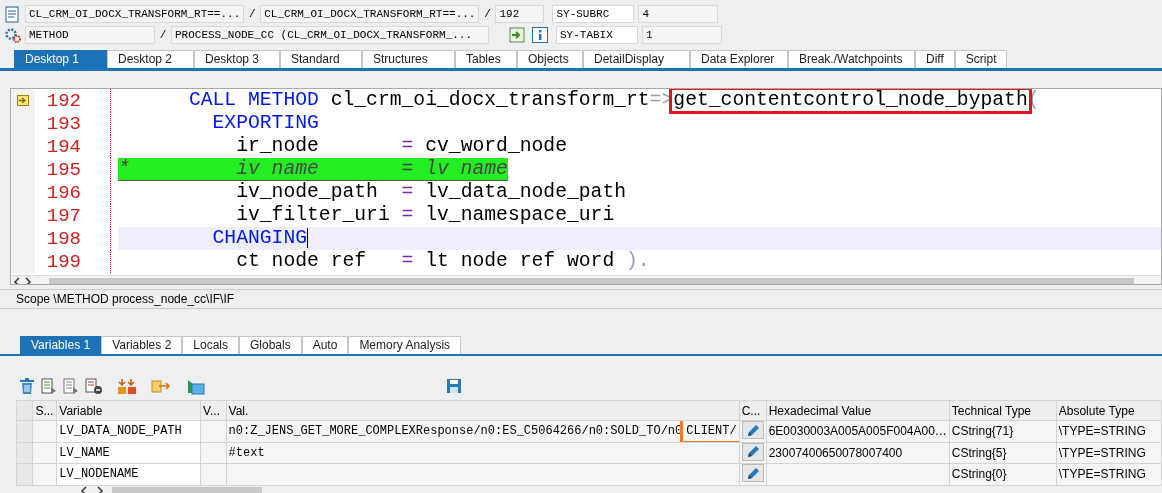  What do you see at coordinates (90, 35) in the screenshot?
I see `field: METHOD` at bounding box center [90, 35].